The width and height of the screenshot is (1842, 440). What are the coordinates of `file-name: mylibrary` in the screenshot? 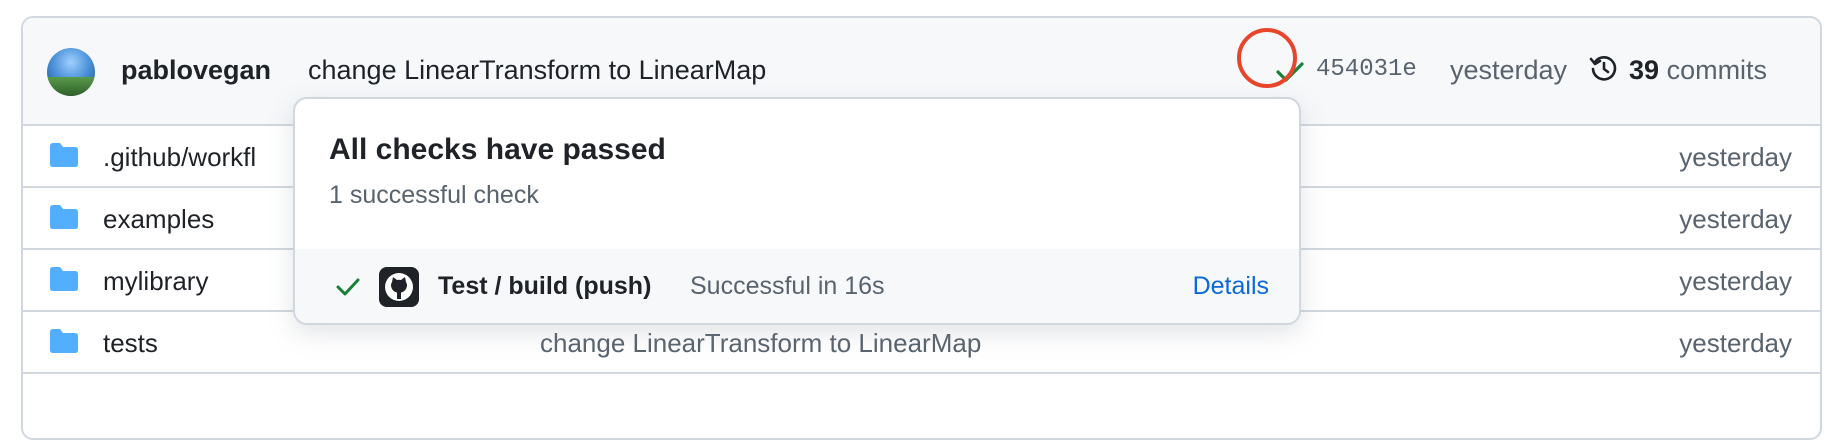 It's located at (155, 281).